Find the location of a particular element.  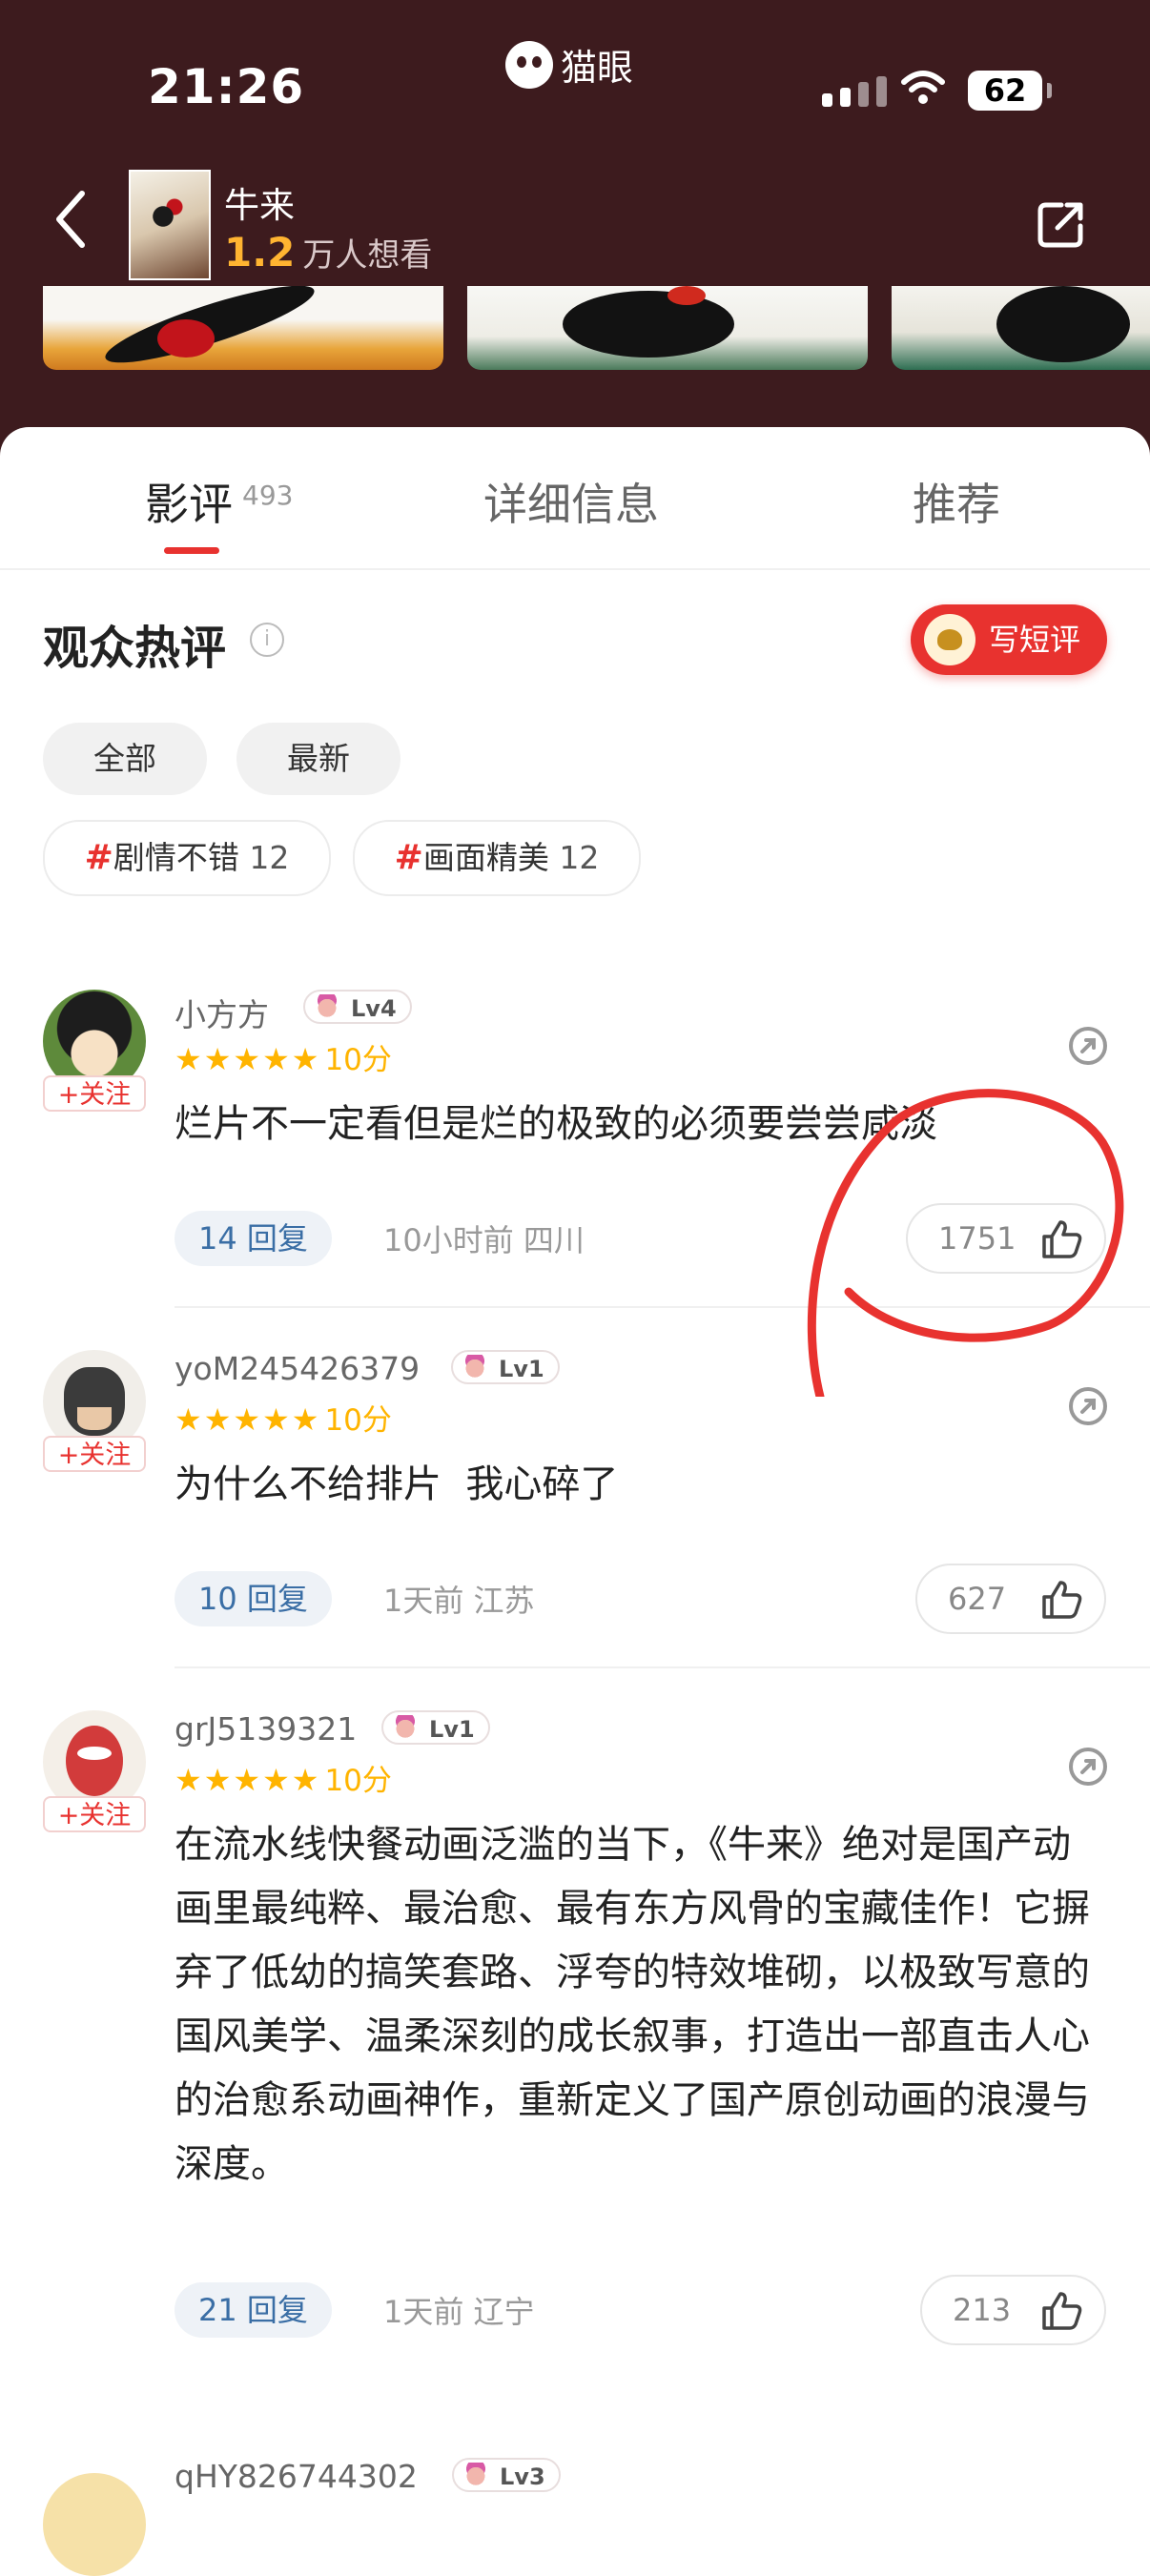

want-count: 1.2 万人想看 is located at coordinates (328, 252).